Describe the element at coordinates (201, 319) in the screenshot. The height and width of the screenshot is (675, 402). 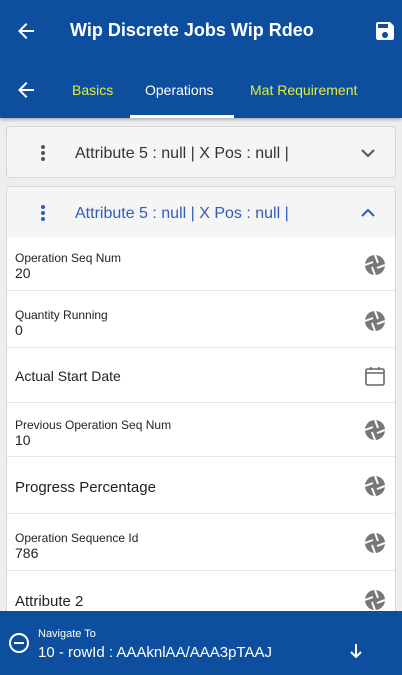
I see `field-quantity-running: Quantity Running 0` at that location.